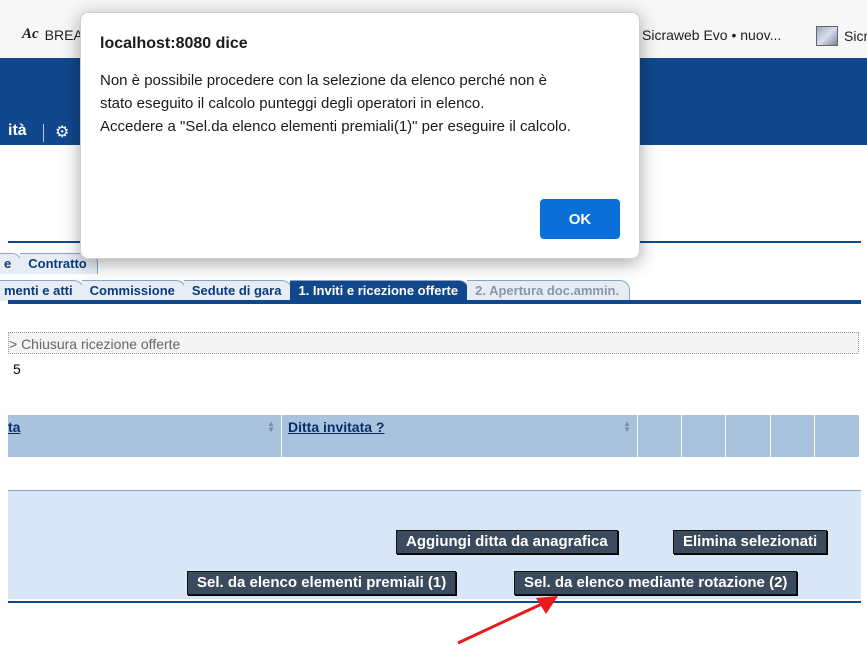 The height and width of the screenshot is (645, 867). I want to click on column-header-ditta: ta ▲ ▼, so click(145, 436).